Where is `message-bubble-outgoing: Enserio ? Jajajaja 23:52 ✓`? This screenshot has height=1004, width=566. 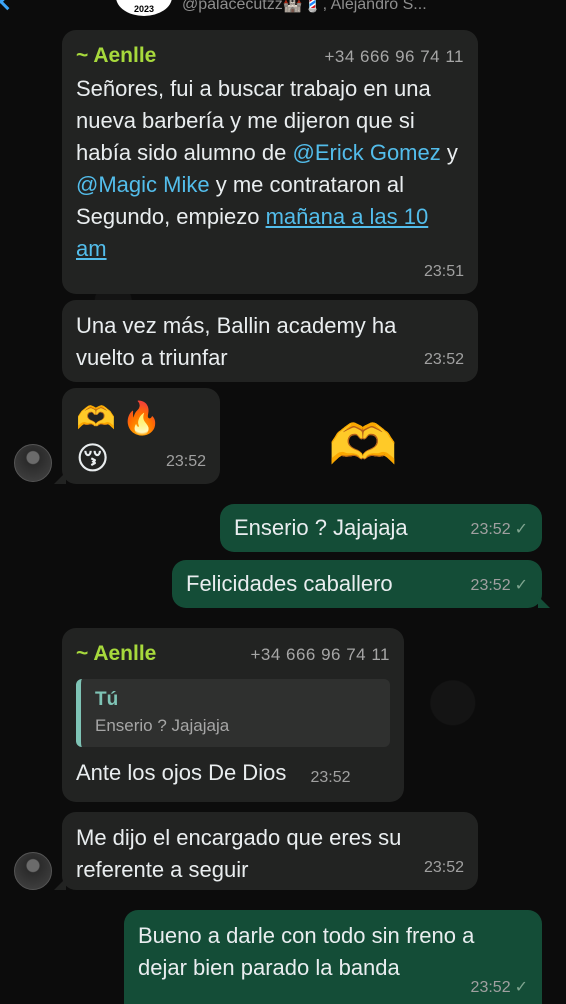
message-bubble-outgoing: Enserio ? Jajajaja 23:52 ✓ is located at coordinates (381, 528).